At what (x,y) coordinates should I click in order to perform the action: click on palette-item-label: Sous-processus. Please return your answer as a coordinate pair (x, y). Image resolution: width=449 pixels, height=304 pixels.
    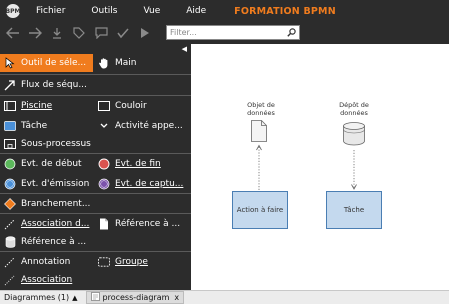
    Looking at the image, I should click on (56, 144).